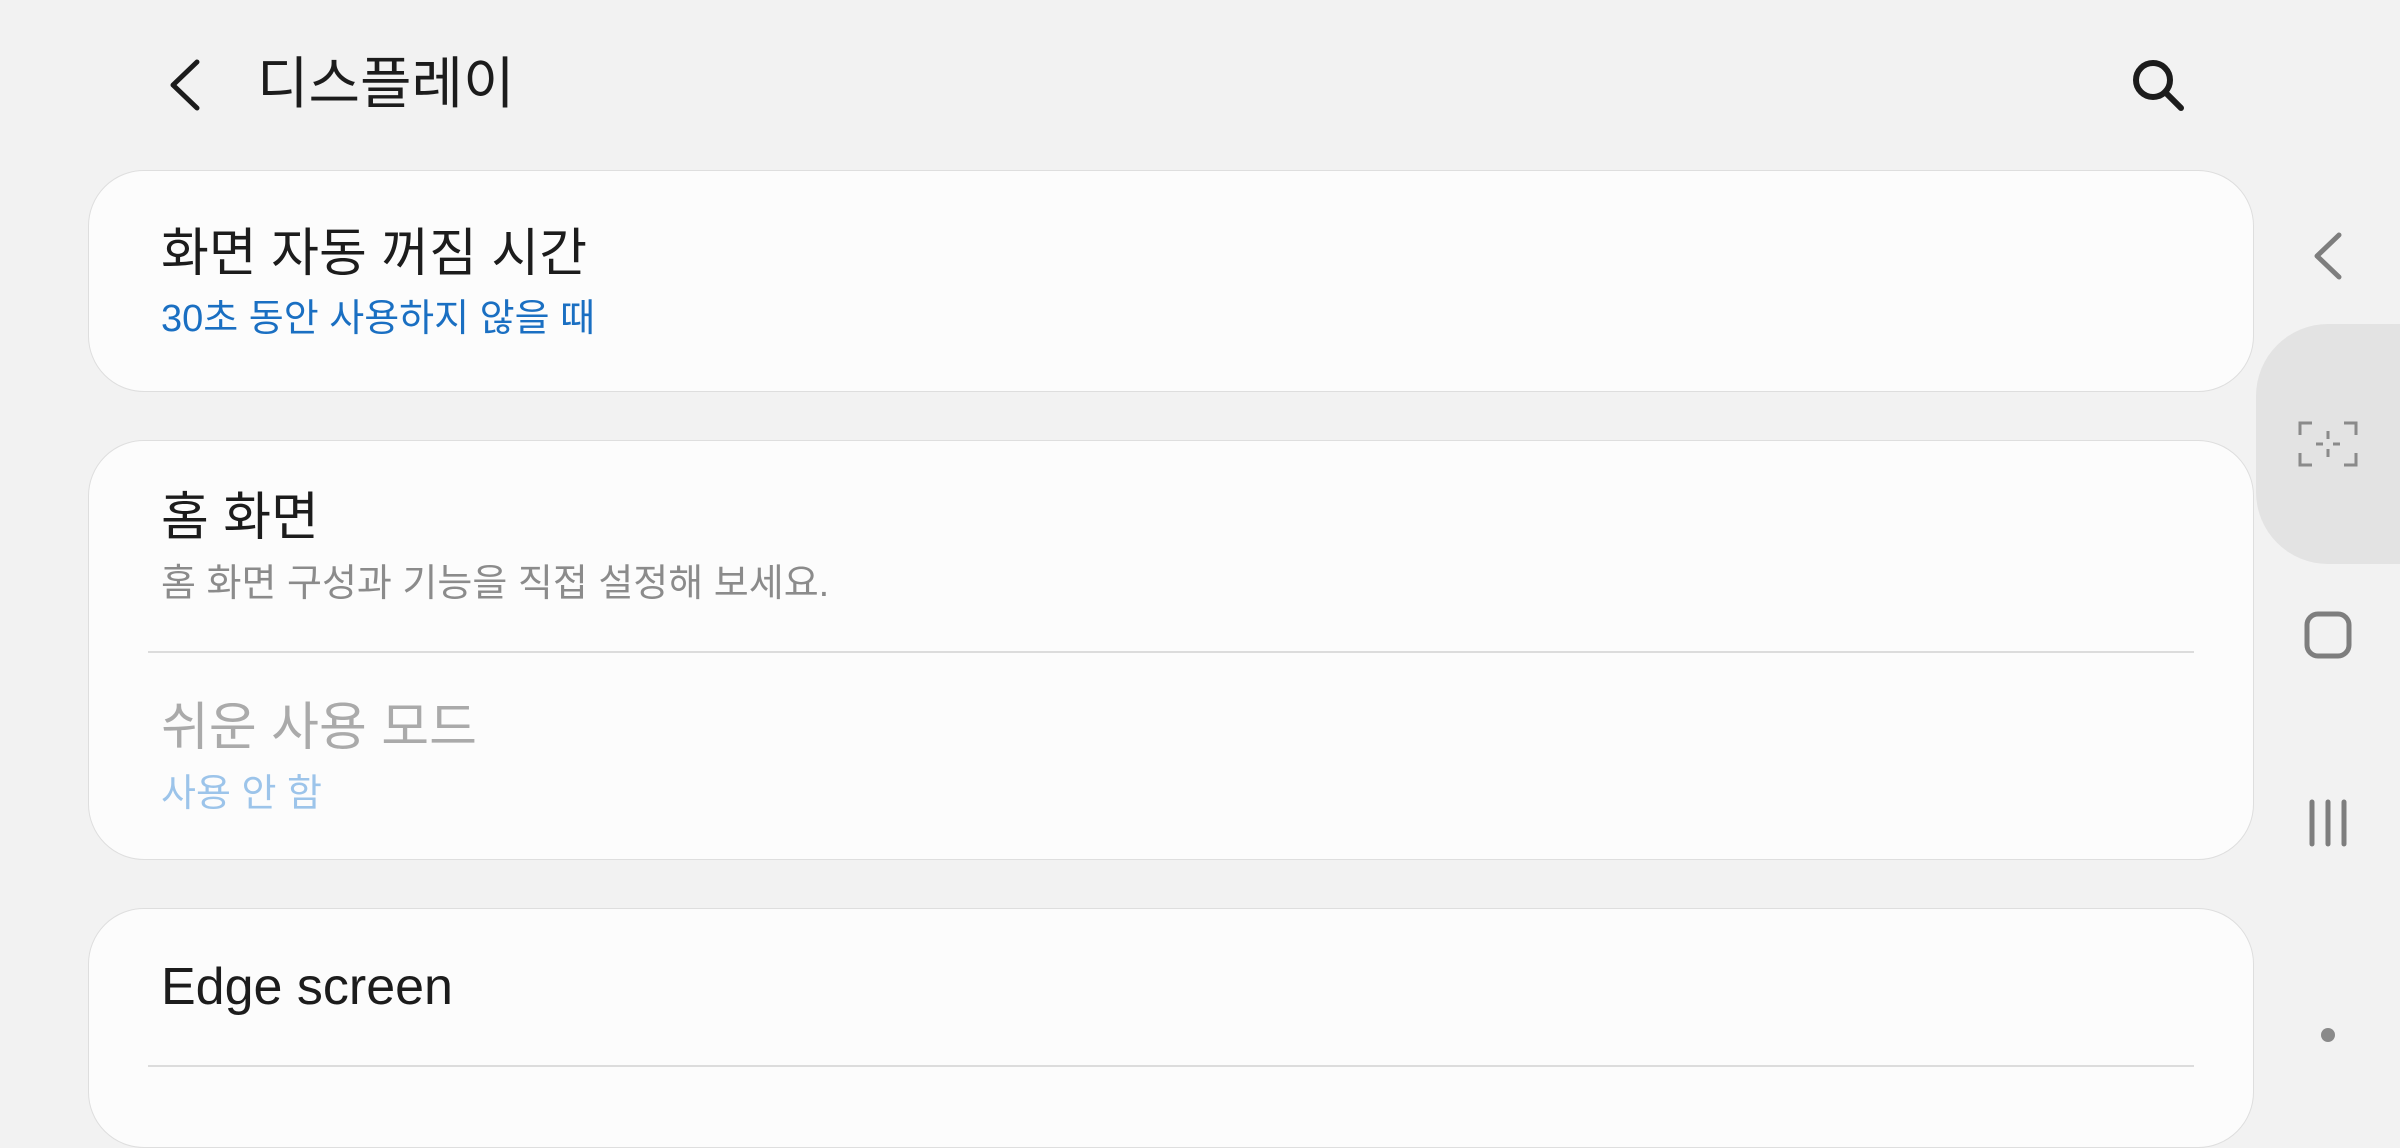 This screenshot has width=2400, height=1148. I want to click on nav-recents-button, so click(2328, 823).